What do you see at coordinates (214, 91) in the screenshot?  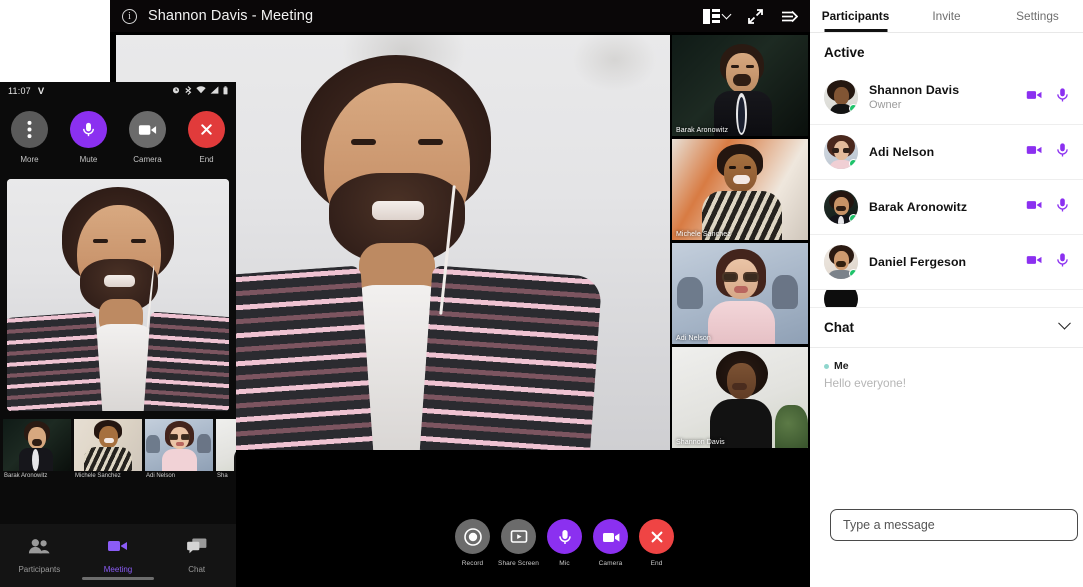 I see `signal-icon` at bounding box center [214, 91].